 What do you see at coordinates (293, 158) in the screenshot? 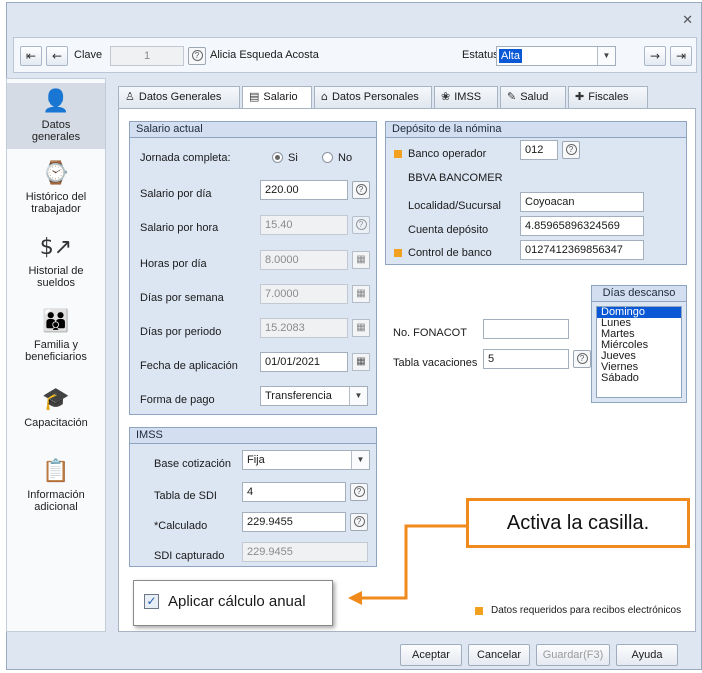
I see `radio-label: Si` at bounding box center [293, 158].